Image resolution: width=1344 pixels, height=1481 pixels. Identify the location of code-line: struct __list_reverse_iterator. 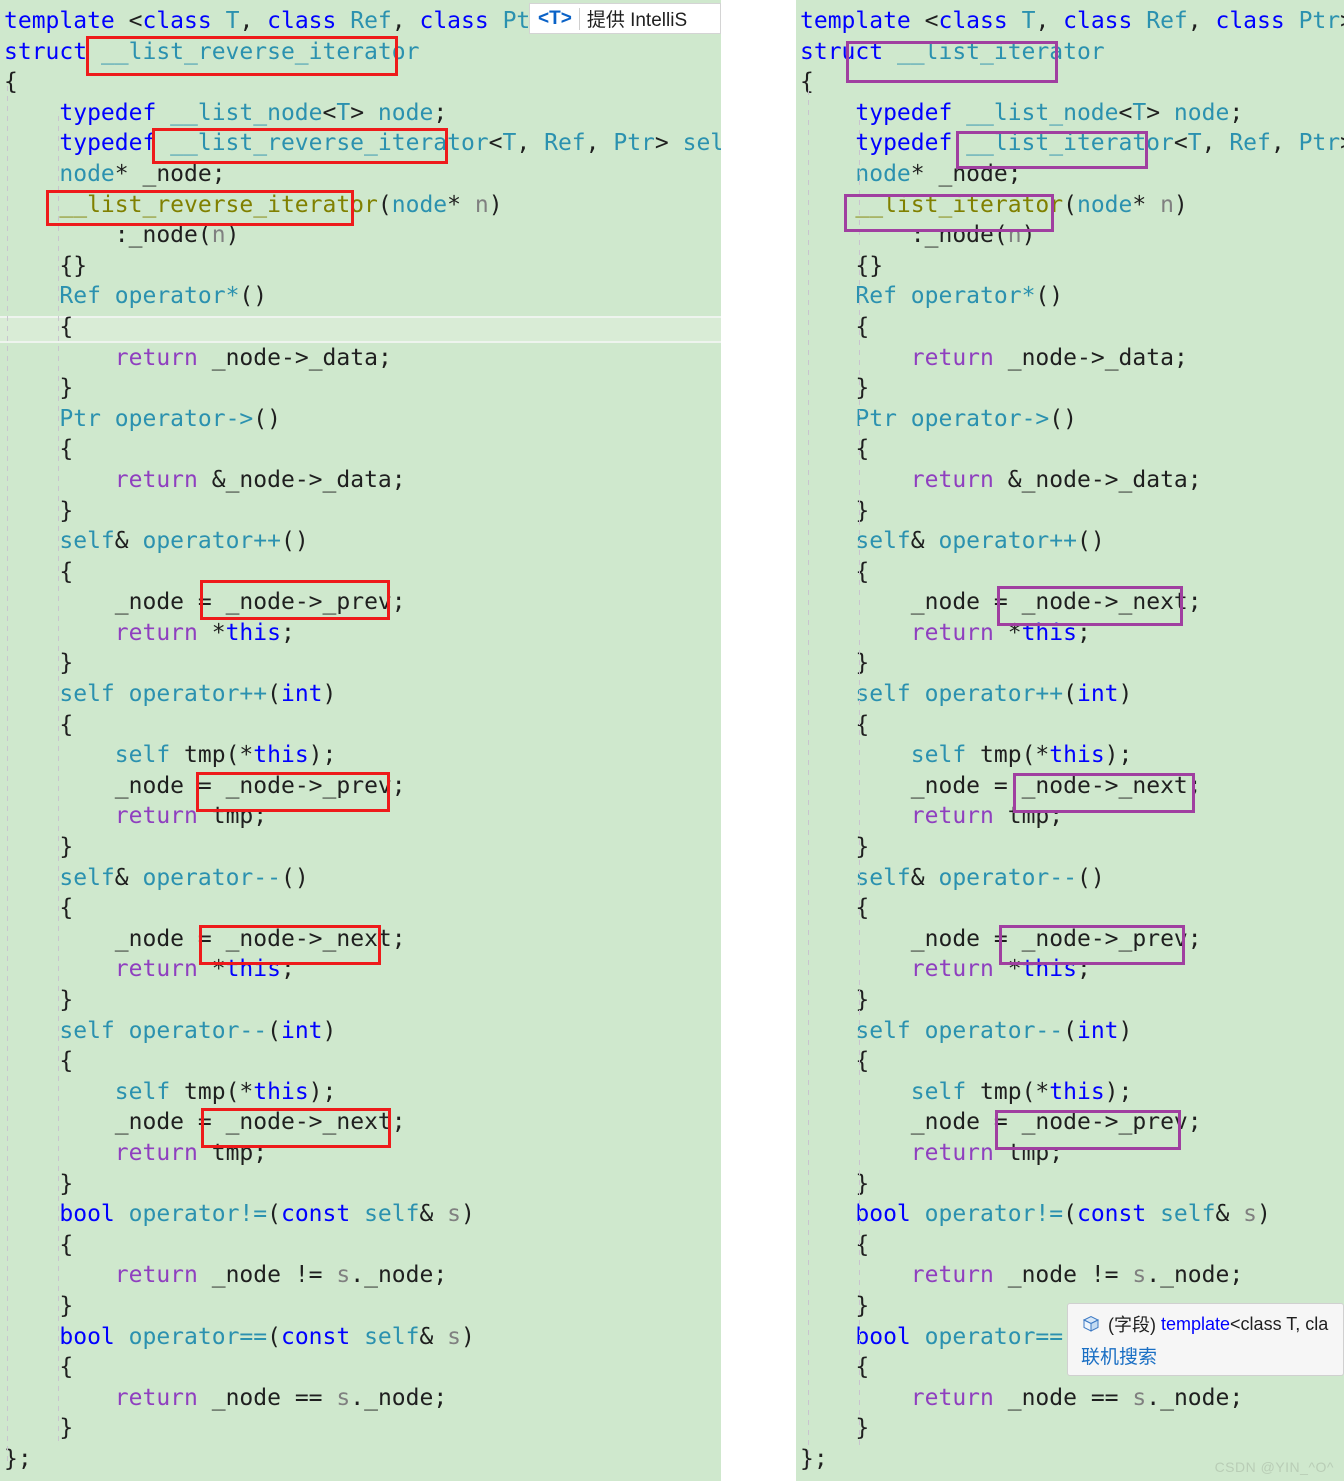
(360, 52).